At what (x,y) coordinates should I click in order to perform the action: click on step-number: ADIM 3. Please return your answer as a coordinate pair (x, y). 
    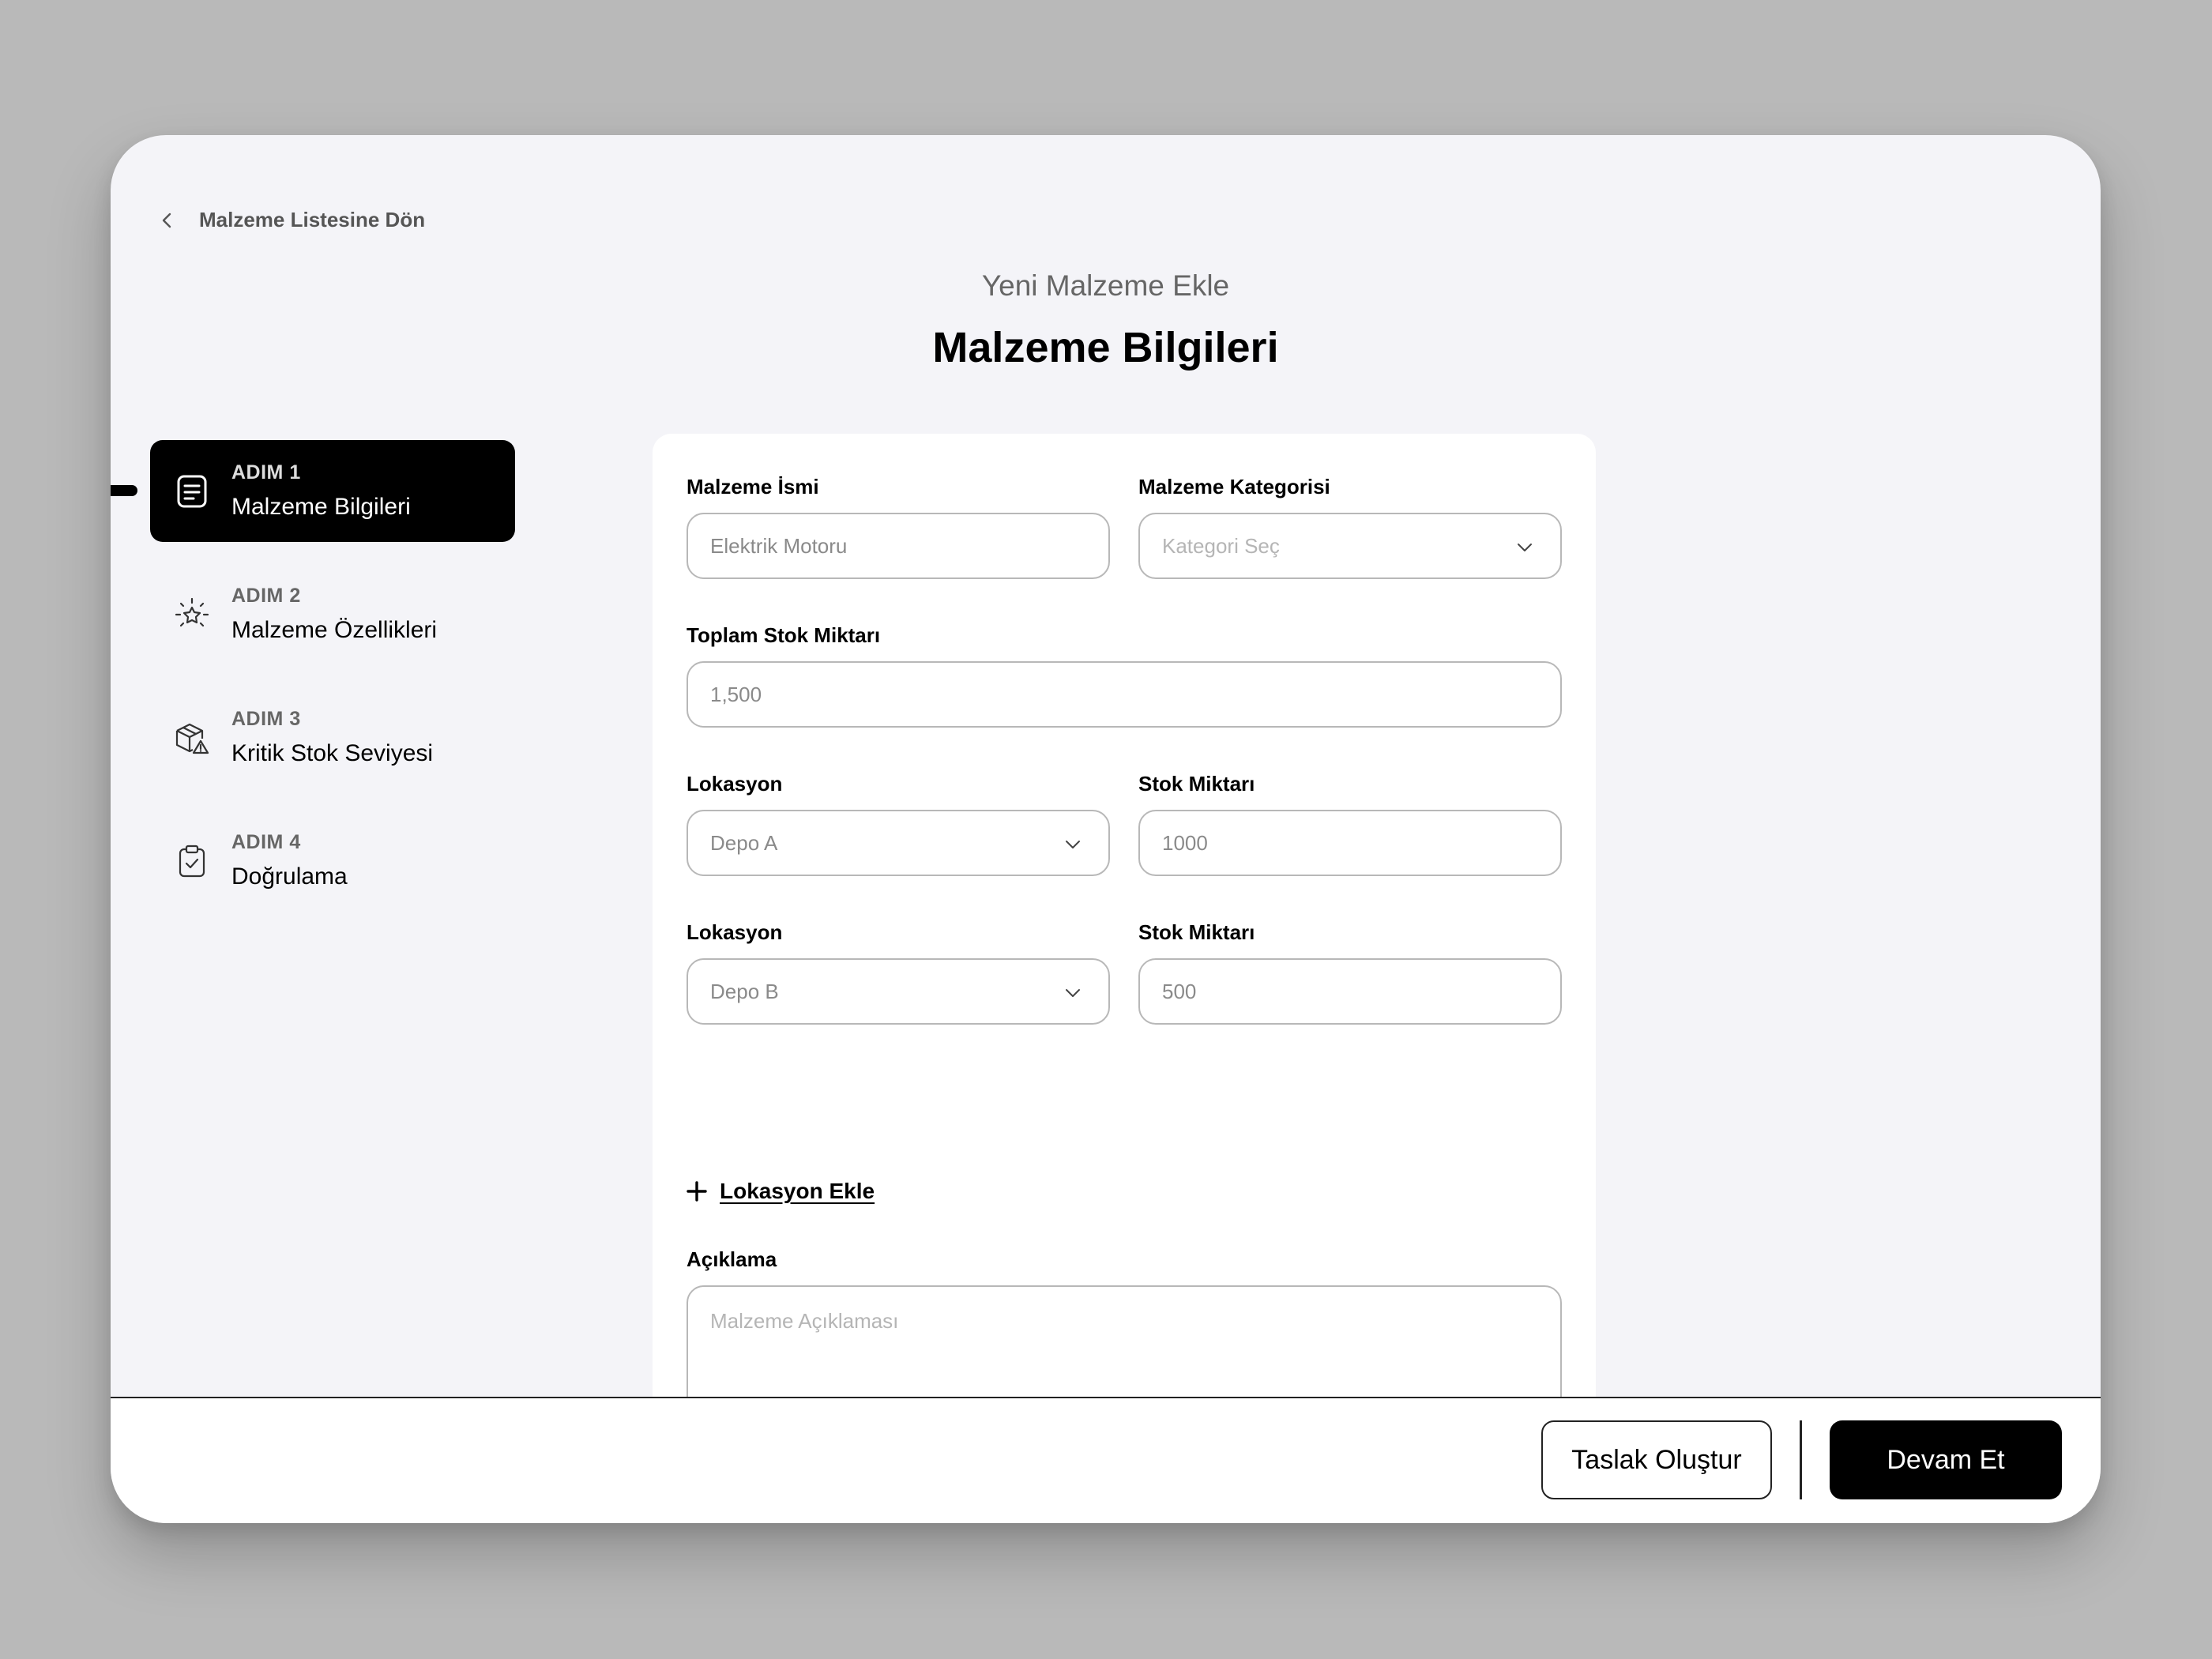
    Looking at the image, I should click on (266, 719).